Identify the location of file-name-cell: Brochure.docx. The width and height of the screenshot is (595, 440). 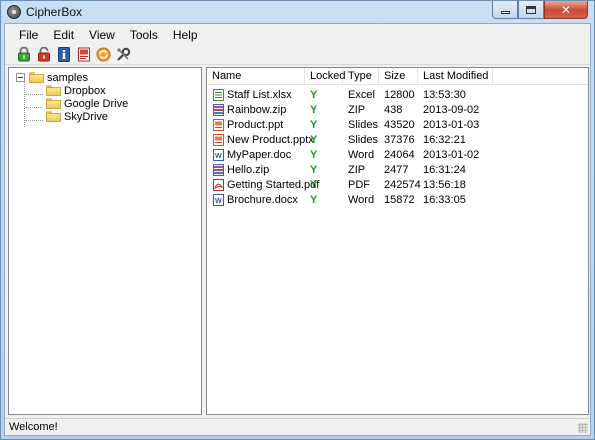
(262, 200).